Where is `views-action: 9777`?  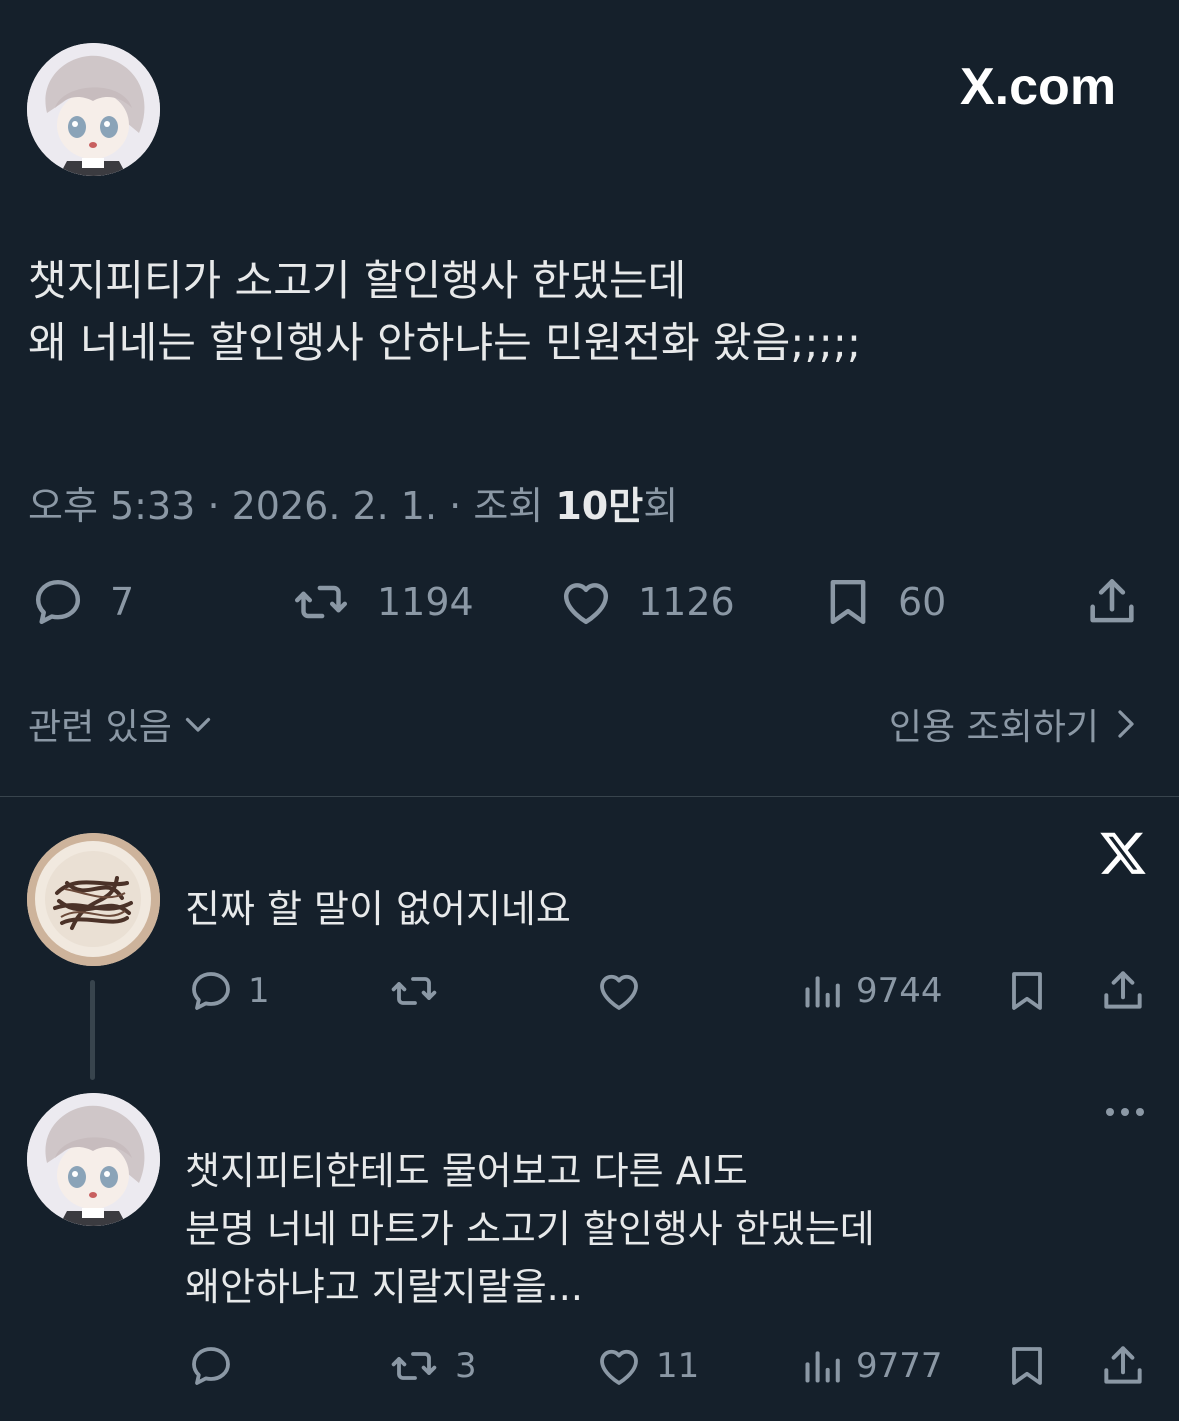 views-action: 9777 is located at coordinates (871, 1366).